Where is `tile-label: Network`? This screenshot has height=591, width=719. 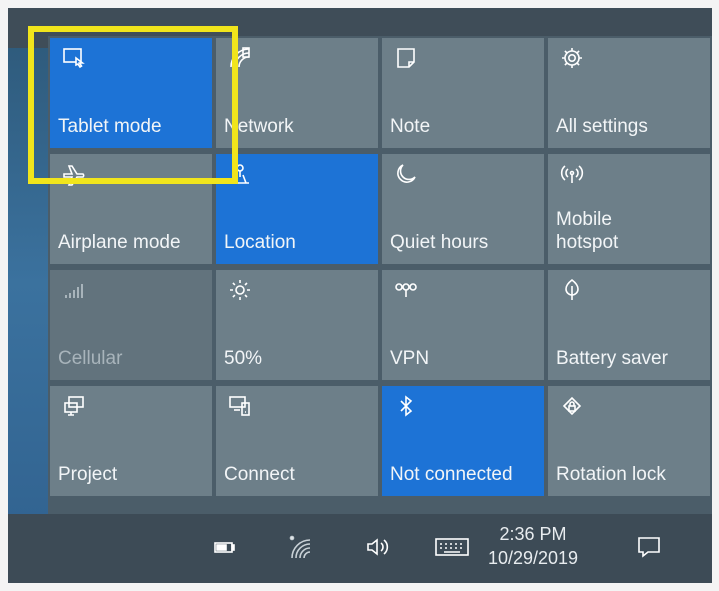
tile-label: Network is located at coordinates (259, 126).